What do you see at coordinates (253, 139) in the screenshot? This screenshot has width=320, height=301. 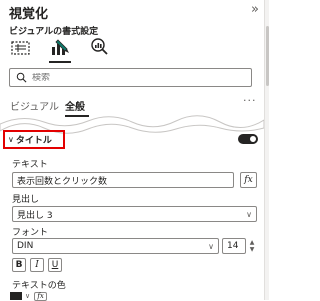 I see `toggle-knob` at bounding box center [253, 139].